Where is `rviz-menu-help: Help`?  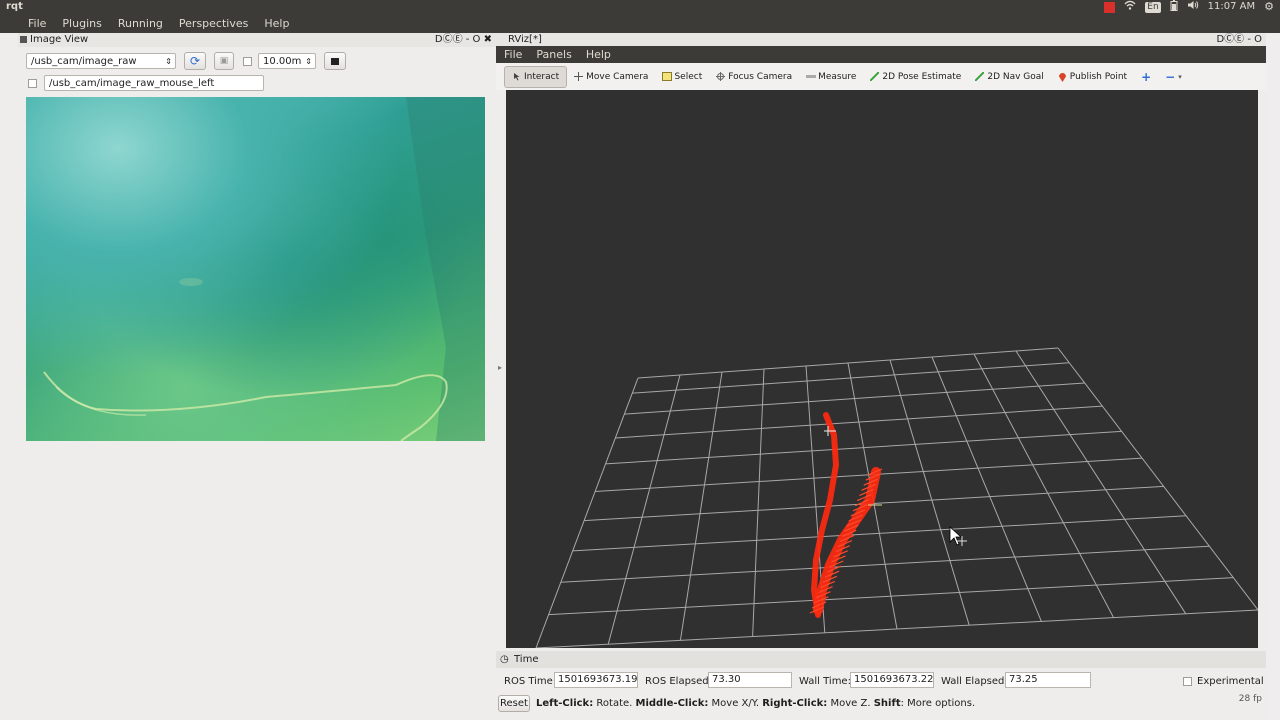
rviz-menu-help: Help is located at coordinates (598, 54).